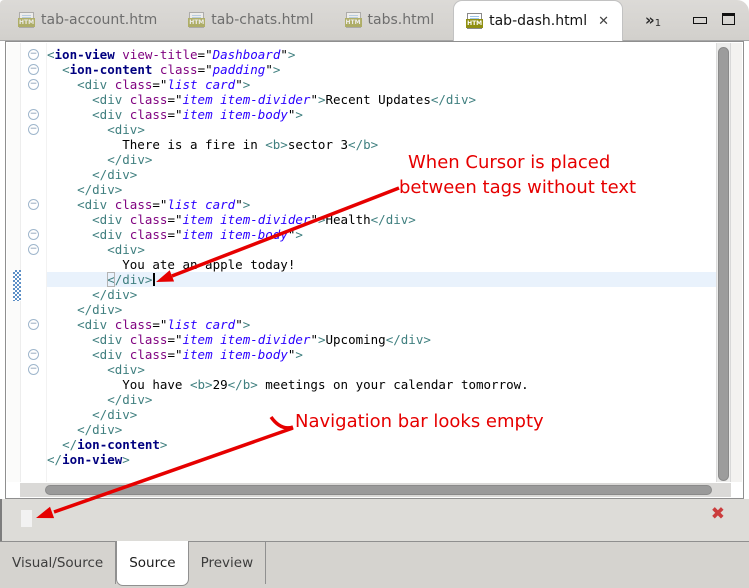  What do you see at coordinates (382, 444) in the screenshot?
I see `code-line: </ion-content>` at bounding box center [382, 444].